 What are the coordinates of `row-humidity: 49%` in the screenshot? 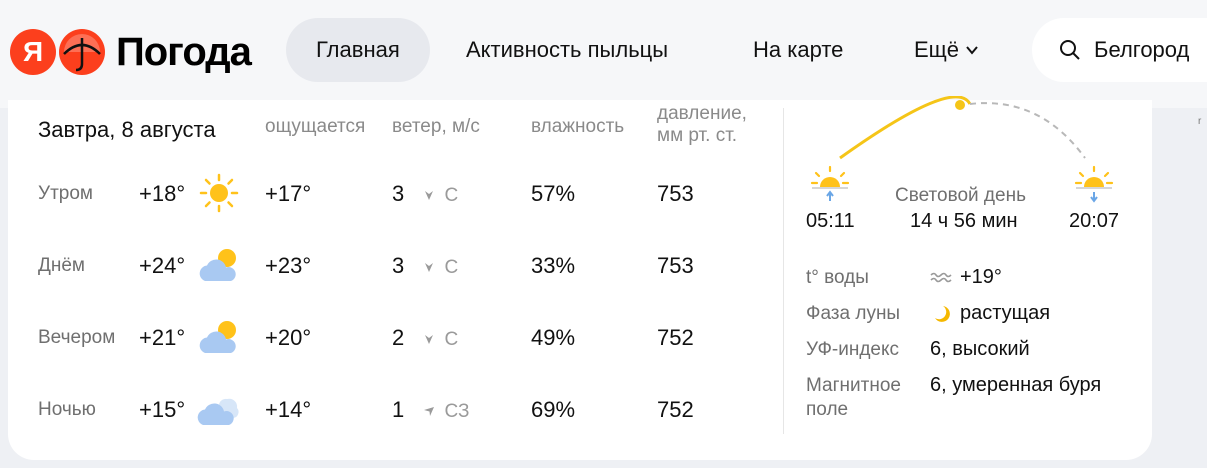 It's located at (553, 337).